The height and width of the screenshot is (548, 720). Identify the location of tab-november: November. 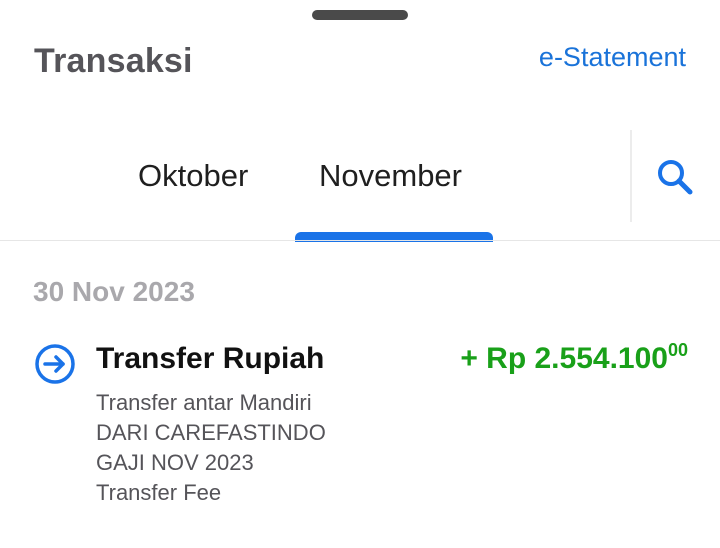
(390, 176).